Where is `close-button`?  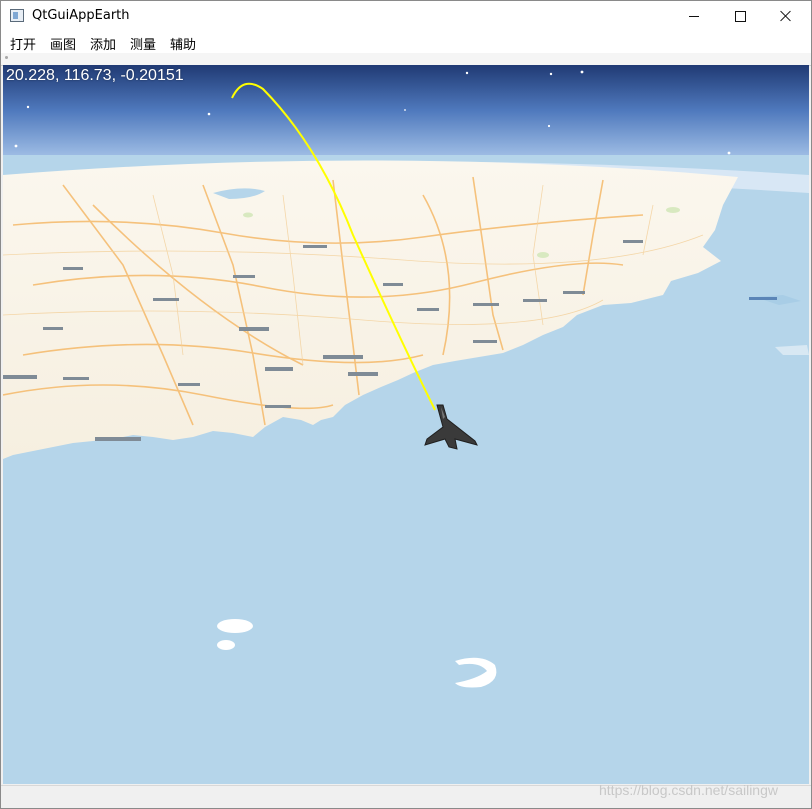
close-button is located at coordinates (786, 16).